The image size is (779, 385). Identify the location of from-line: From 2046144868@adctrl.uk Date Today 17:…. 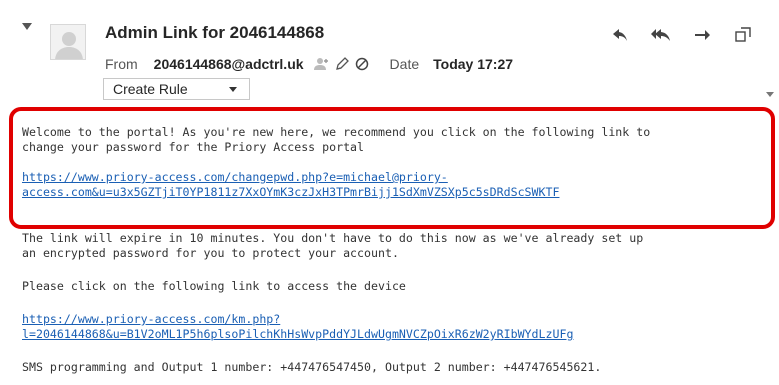
(309, 64).